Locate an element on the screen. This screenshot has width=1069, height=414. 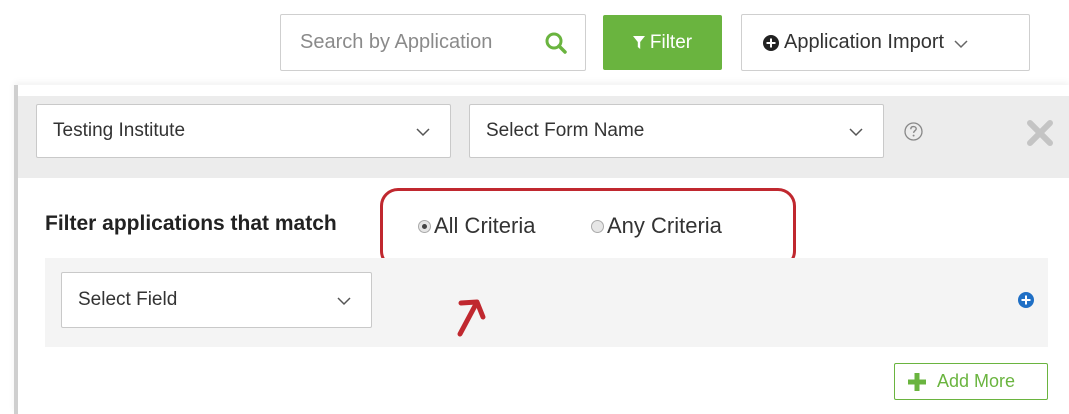
field-select-value: Select Field is located at coordinates (128, 299).